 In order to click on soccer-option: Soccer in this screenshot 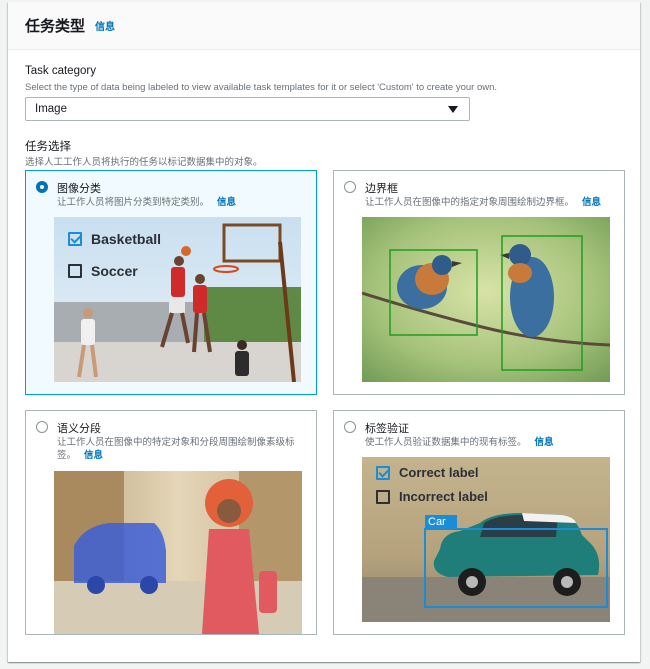, I will do `click(103, 271)`.